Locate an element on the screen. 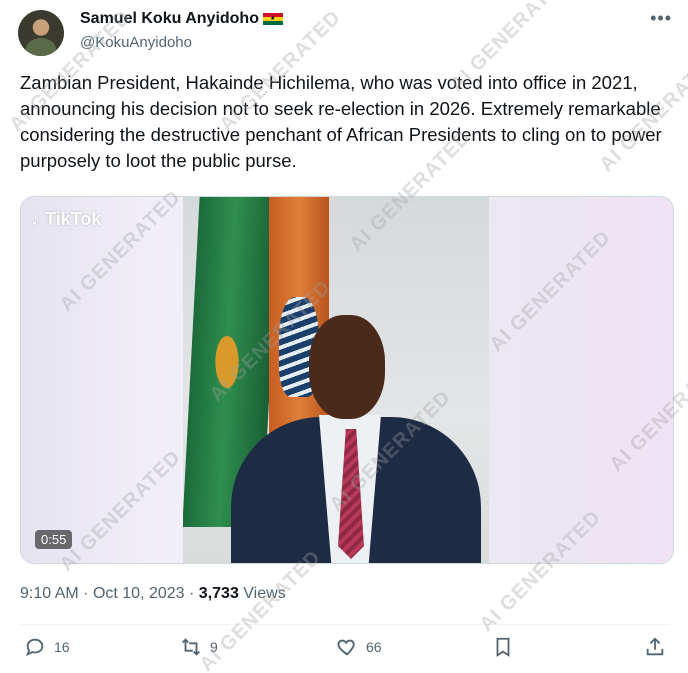 This screenshot has width=688, height=673. head-graphic is located at coordinates (347, 367).